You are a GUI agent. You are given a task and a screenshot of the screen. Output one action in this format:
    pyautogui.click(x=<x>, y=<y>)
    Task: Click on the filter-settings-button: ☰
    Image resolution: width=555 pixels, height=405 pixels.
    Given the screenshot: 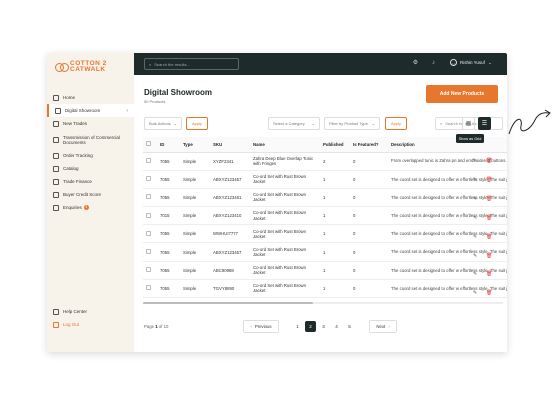 What is the action you would take?
    pyautogui.click(x=484, y=123)
    